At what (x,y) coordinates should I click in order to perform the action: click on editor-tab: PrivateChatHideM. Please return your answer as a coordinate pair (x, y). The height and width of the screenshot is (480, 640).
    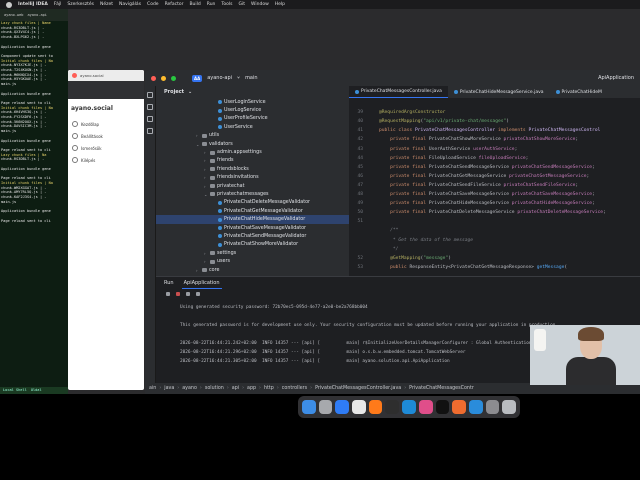
    Looking at the image, I should click on (579, 92).